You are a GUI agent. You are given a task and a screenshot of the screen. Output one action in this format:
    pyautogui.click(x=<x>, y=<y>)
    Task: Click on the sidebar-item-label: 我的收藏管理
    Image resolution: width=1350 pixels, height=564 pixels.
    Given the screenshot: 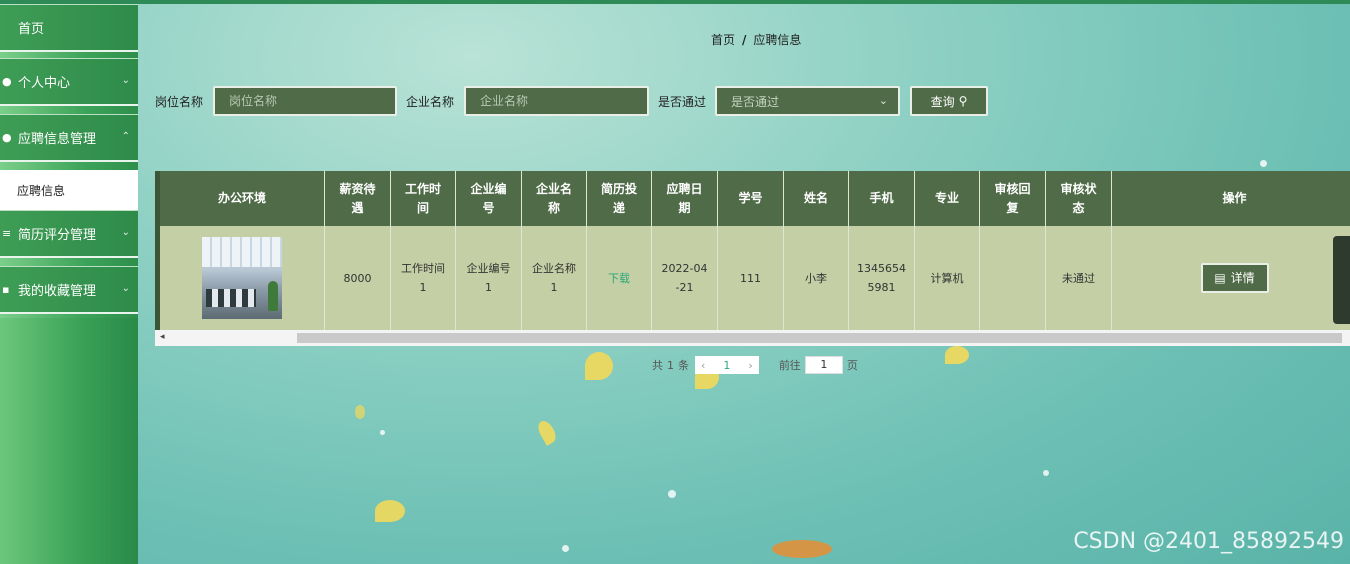 What is the action you would take?
    pyautogui.click(x=57, y=291)
    